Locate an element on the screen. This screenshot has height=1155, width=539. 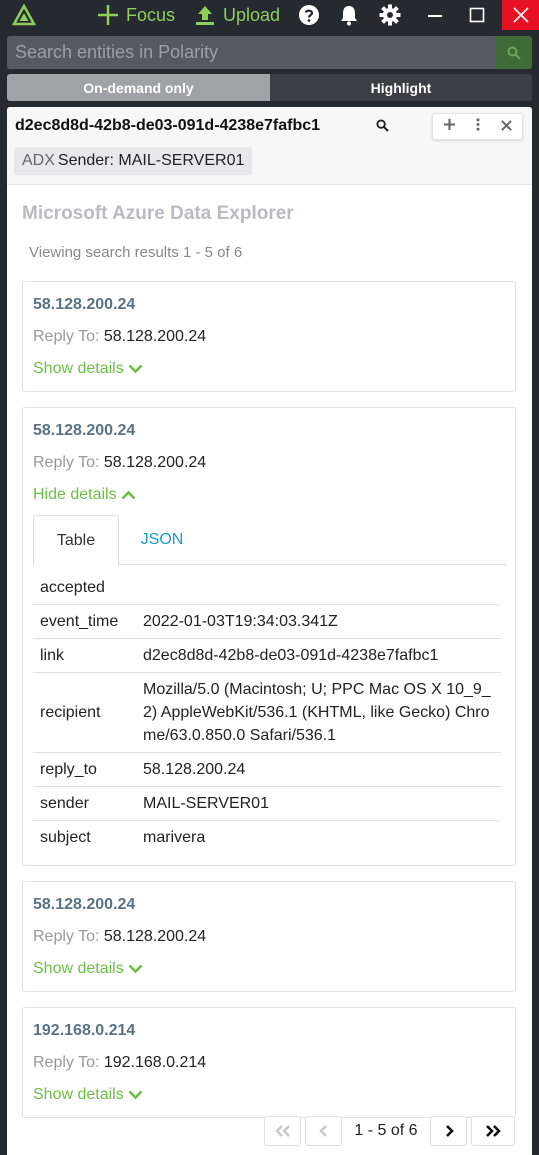
table-row: sender MAIL-SERVER01 is located at coordinates (267, 803).